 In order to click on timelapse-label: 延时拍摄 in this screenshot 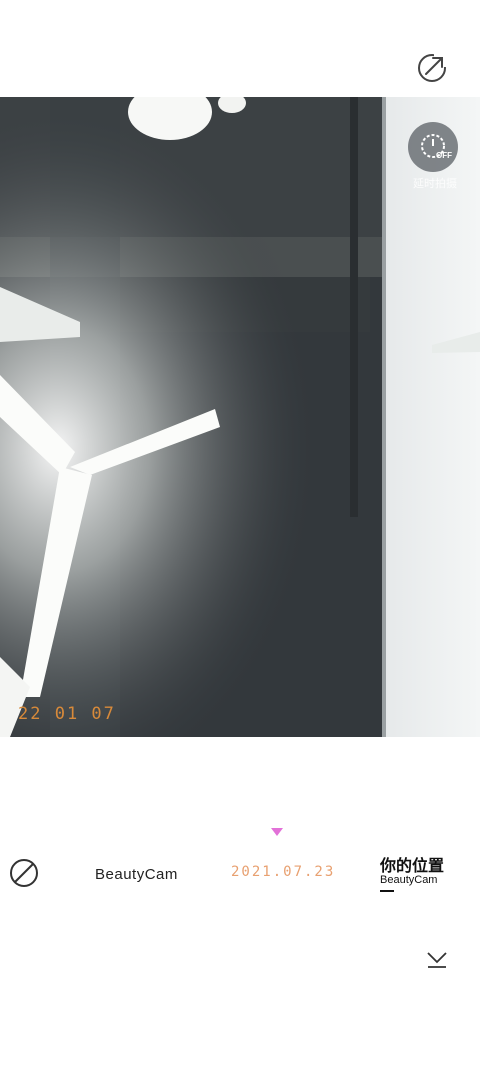, I will do `click(435, 184)`.